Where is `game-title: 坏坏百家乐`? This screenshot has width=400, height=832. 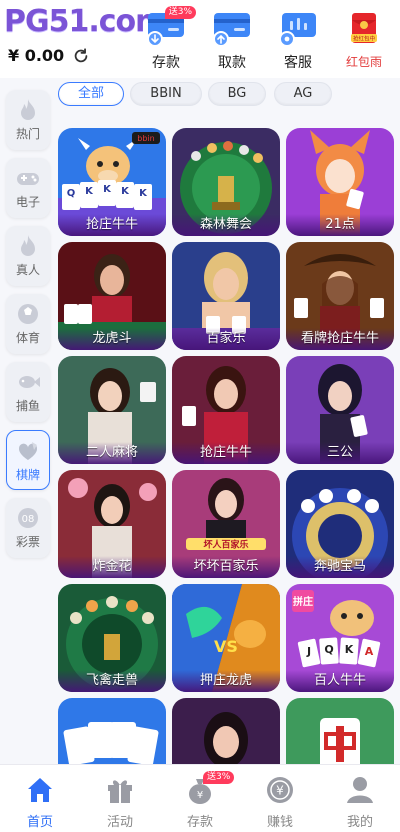
game-title: 坏坏百家乐 is located at coordinates (226, 567).